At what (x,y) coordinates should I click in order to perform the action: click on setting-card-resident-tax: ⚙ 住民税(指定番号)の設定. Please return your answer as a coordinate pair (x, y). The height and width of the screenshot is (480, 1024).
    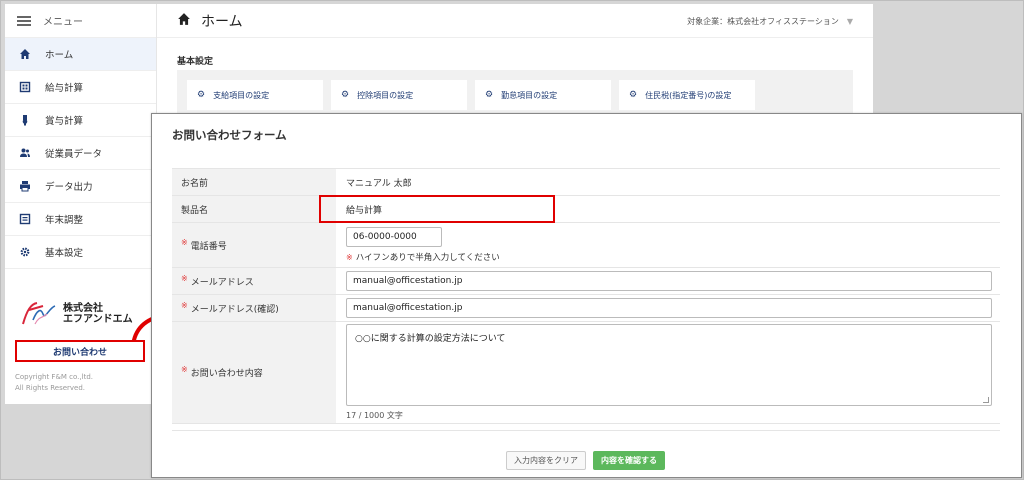
    Looking at the image, I should click on (687, 95).